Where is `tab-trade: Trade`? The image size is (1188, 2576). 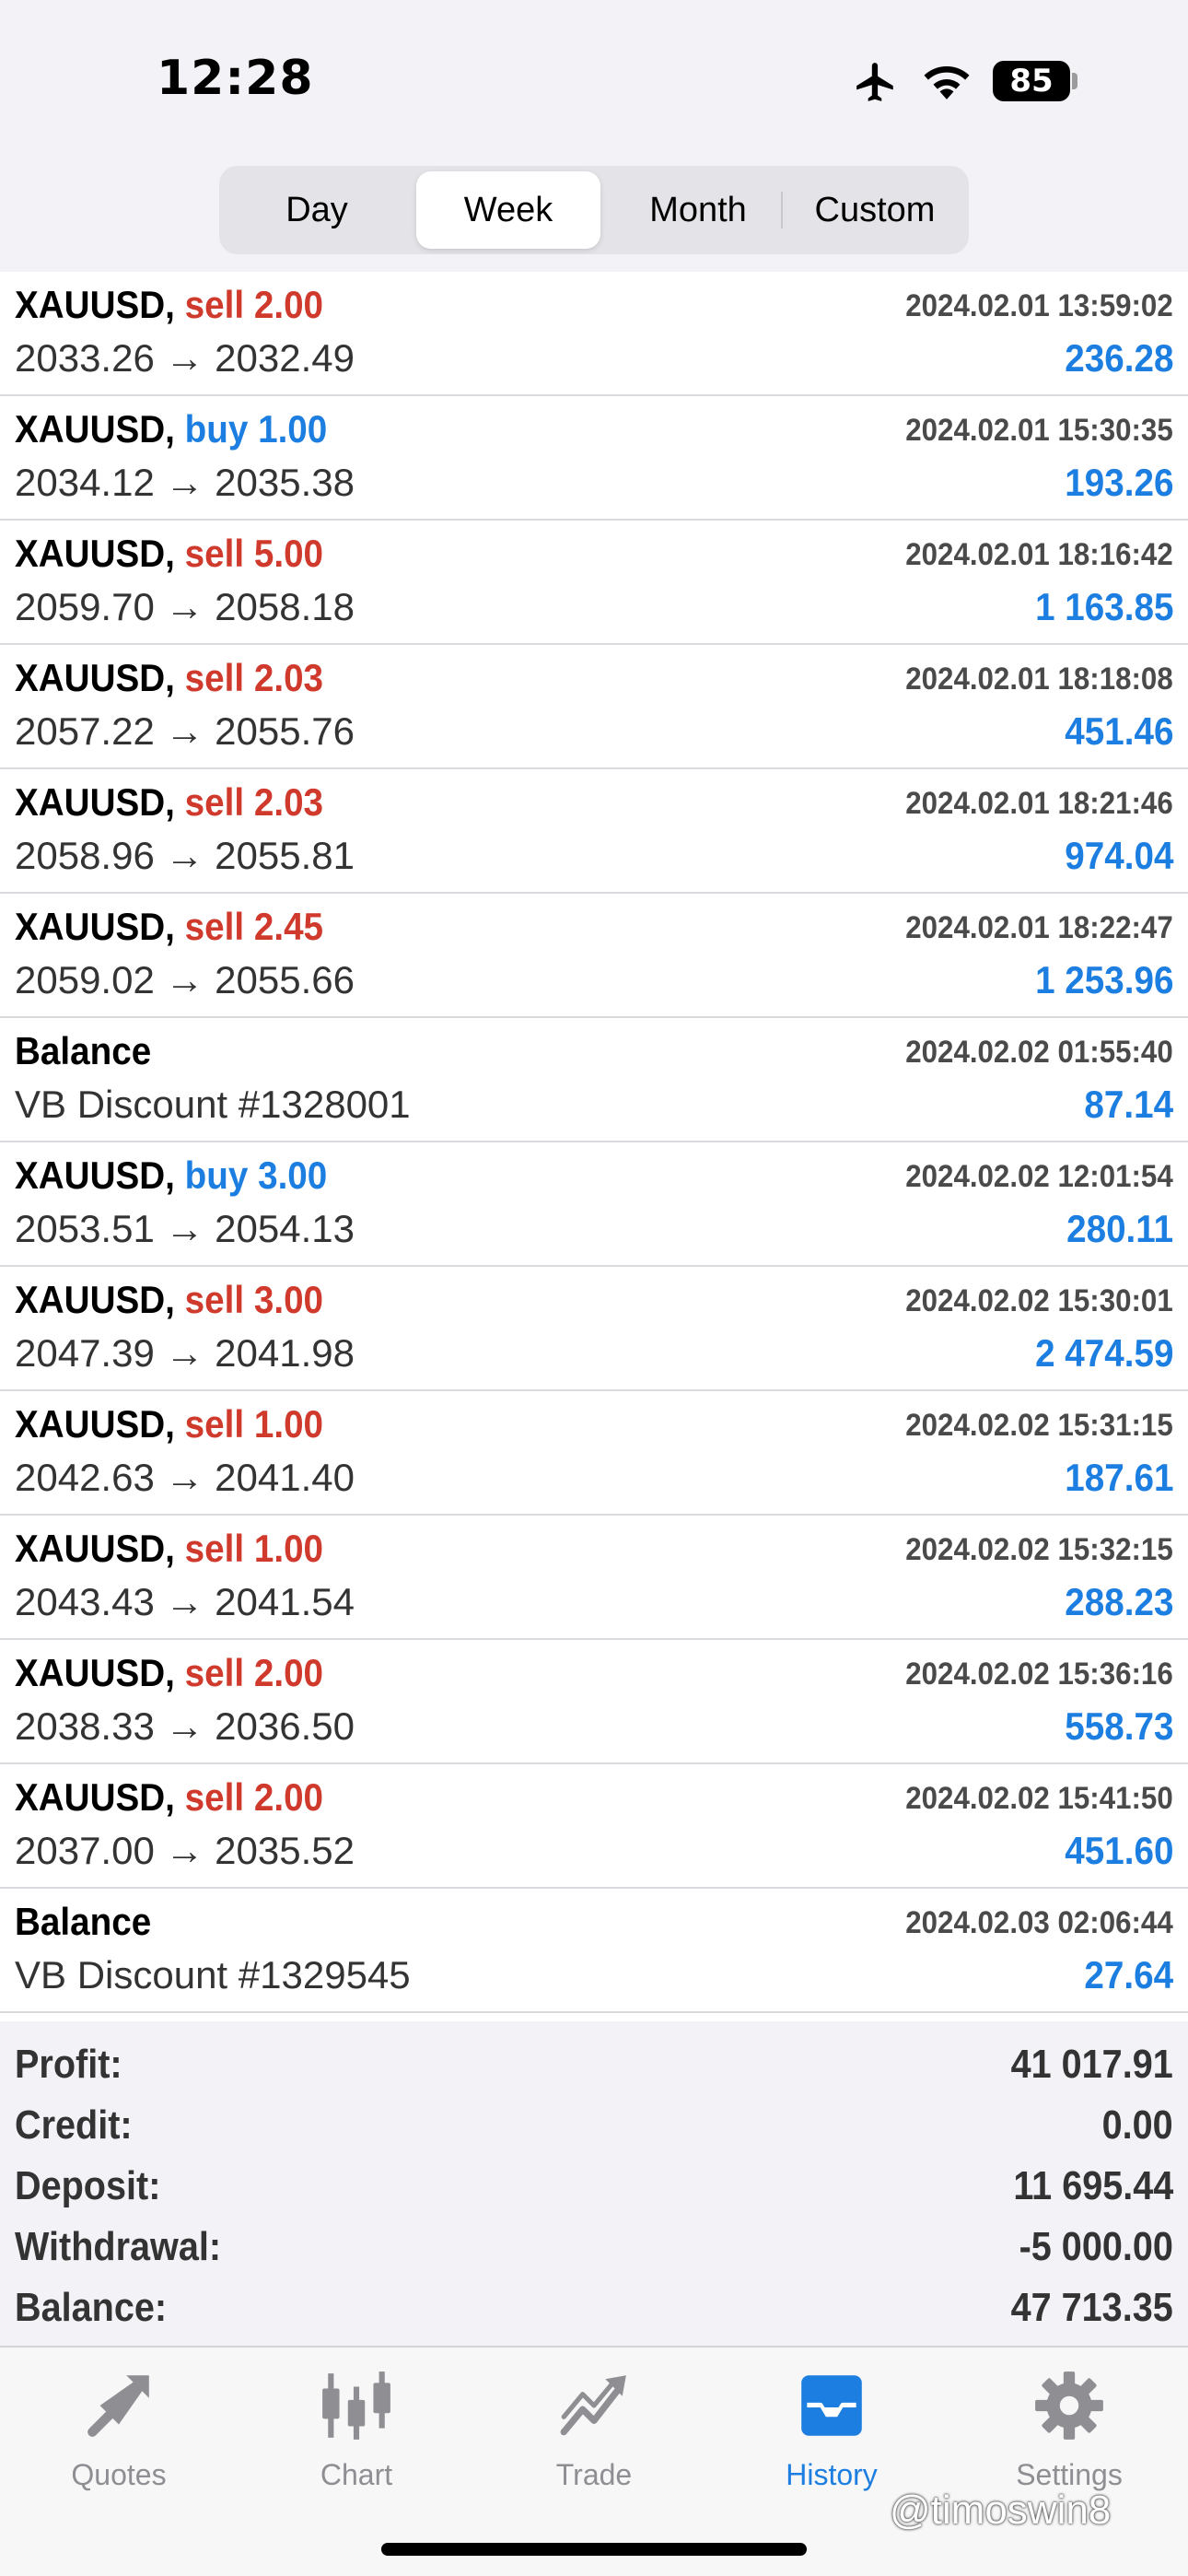
tab-trade: Trade is located at coordinates (594, 2430).